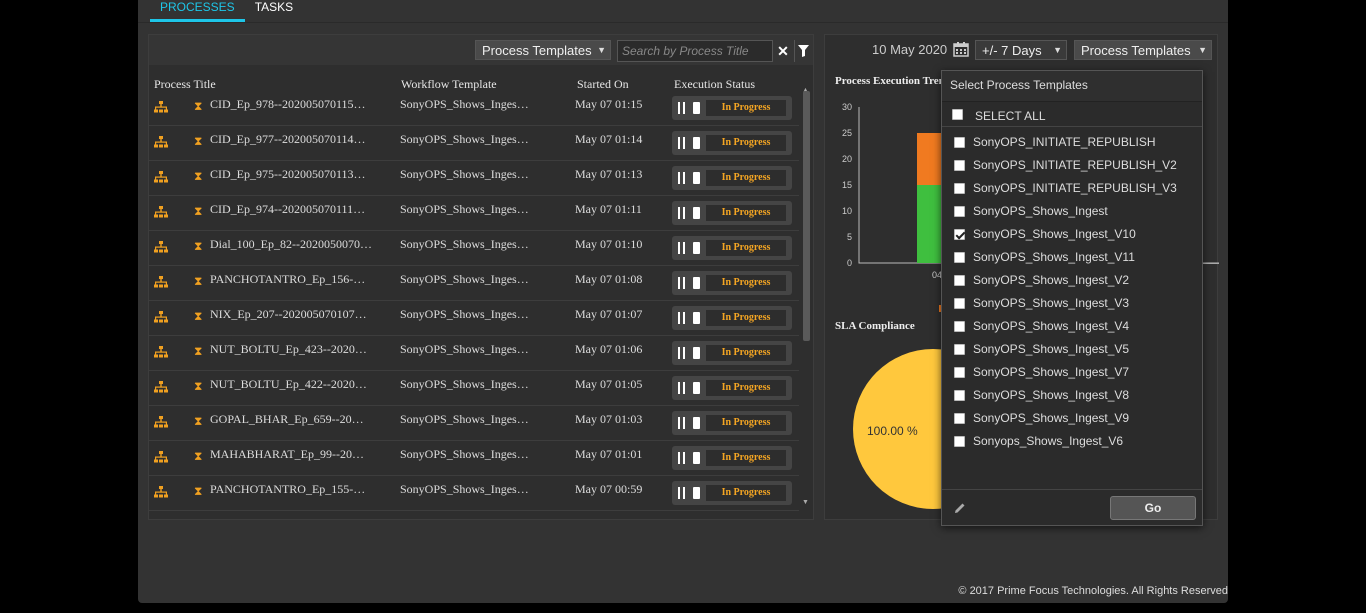  What do you see at coordinates (1072, 234) in the screenshot?
I see `template-option: SonyOPS_Shows_Ingest_V10` at bounding box center [1072, 234].